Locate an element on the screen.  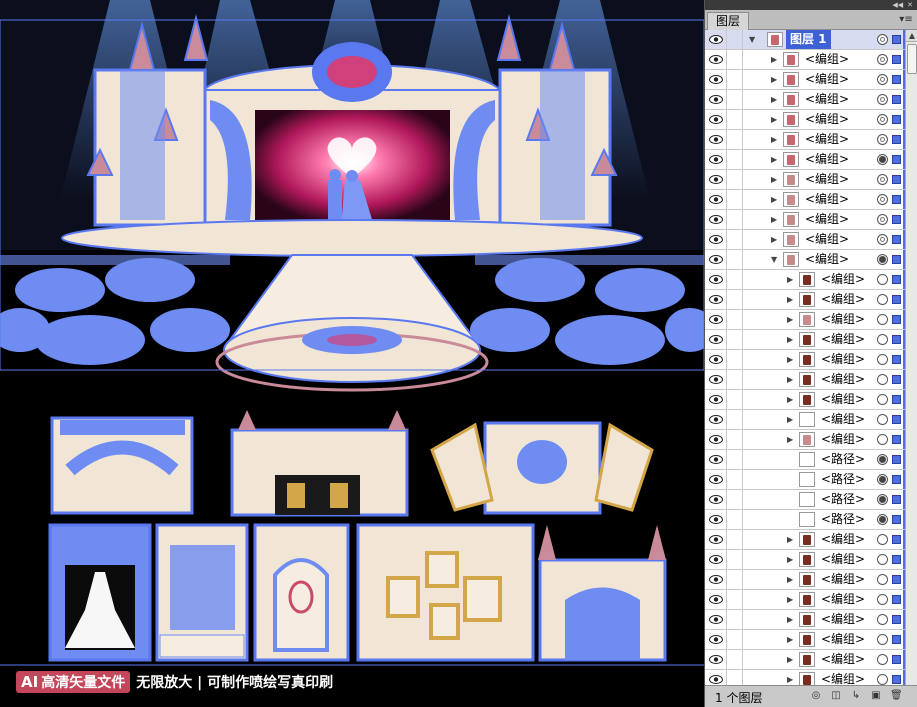
new-sublayer-icon: ↳ is located at coordinates (856, 696).